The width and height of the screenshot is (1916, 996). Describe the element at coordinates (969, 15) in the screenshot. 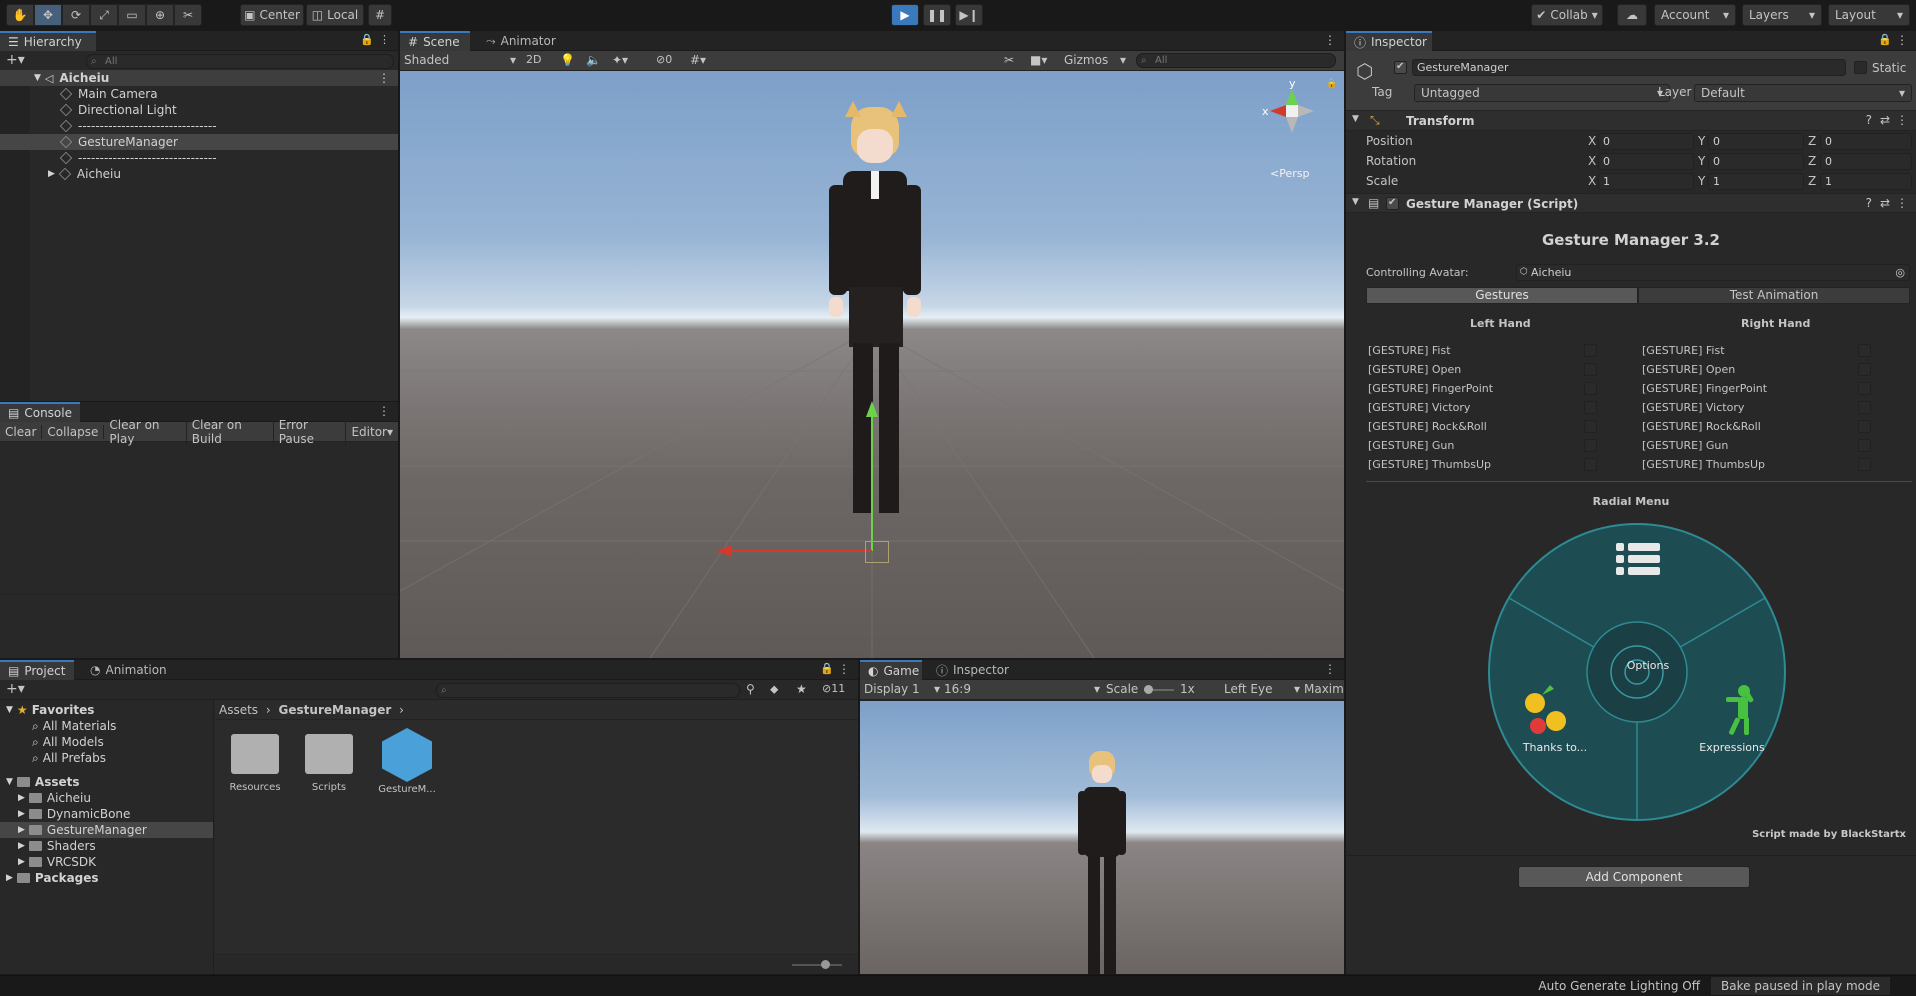

I see `step-button: ▶❙` at that location.